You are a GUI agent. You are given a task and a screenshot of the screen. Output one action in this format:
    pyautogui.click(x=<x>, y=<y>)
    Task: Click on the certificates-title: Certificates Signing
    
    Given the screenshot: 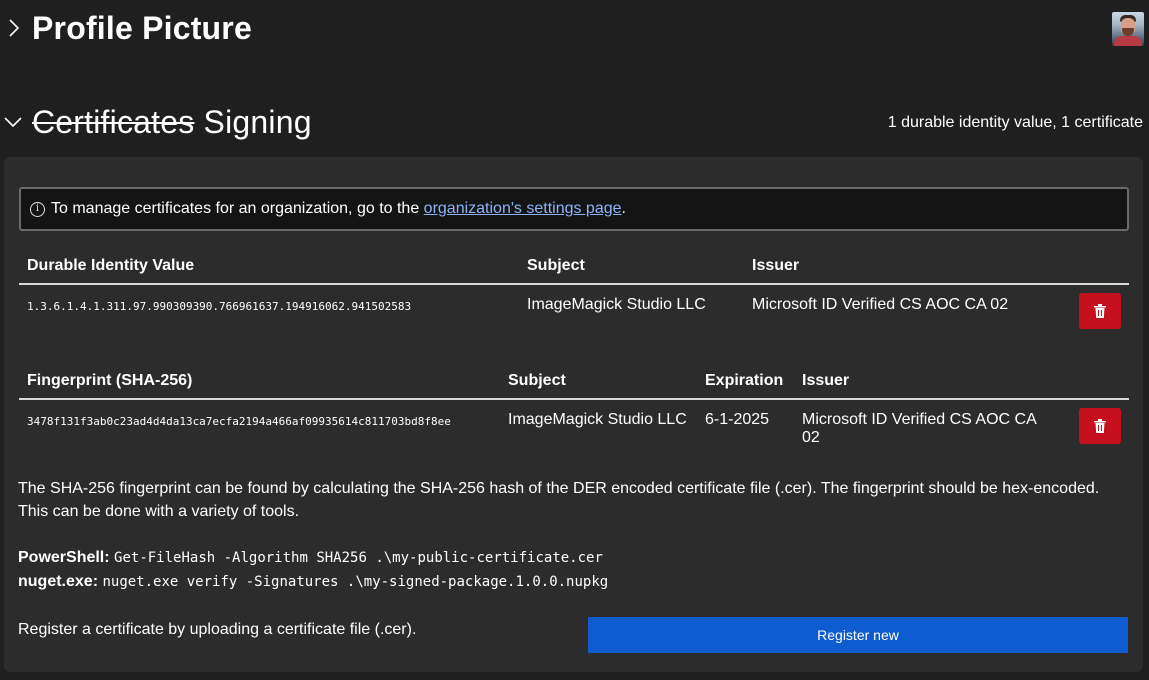 What is the action you would take?
    pyautogui.click(x=172, y=122)
    